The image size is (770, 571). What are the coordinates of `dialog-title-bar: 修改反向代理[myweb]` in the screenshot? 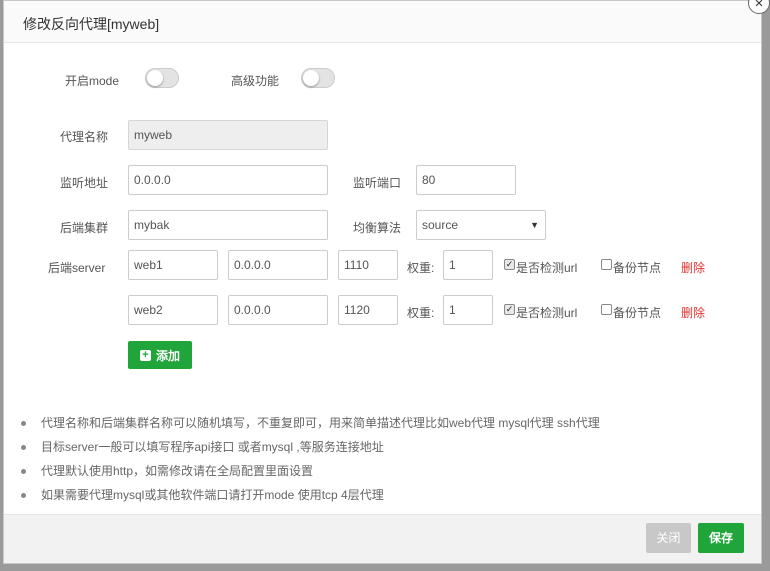 It's located at (382, 22).